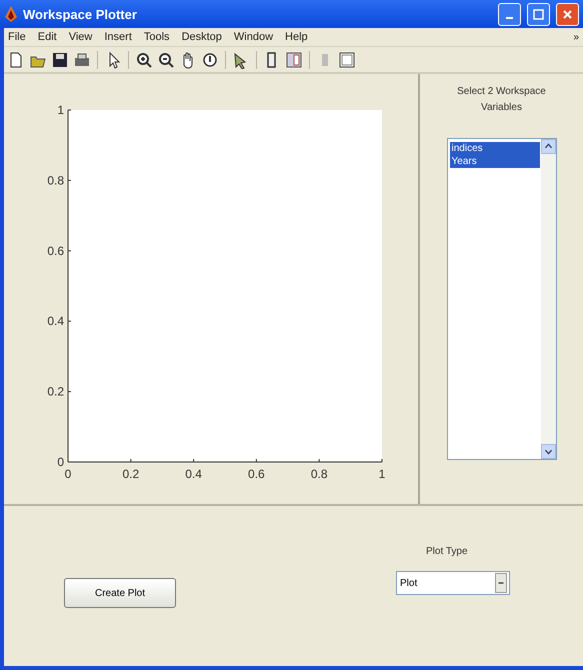 This screenshot has height=670, width=583. I want to click on plot-type-label: Plot Type, so click(447, 551).